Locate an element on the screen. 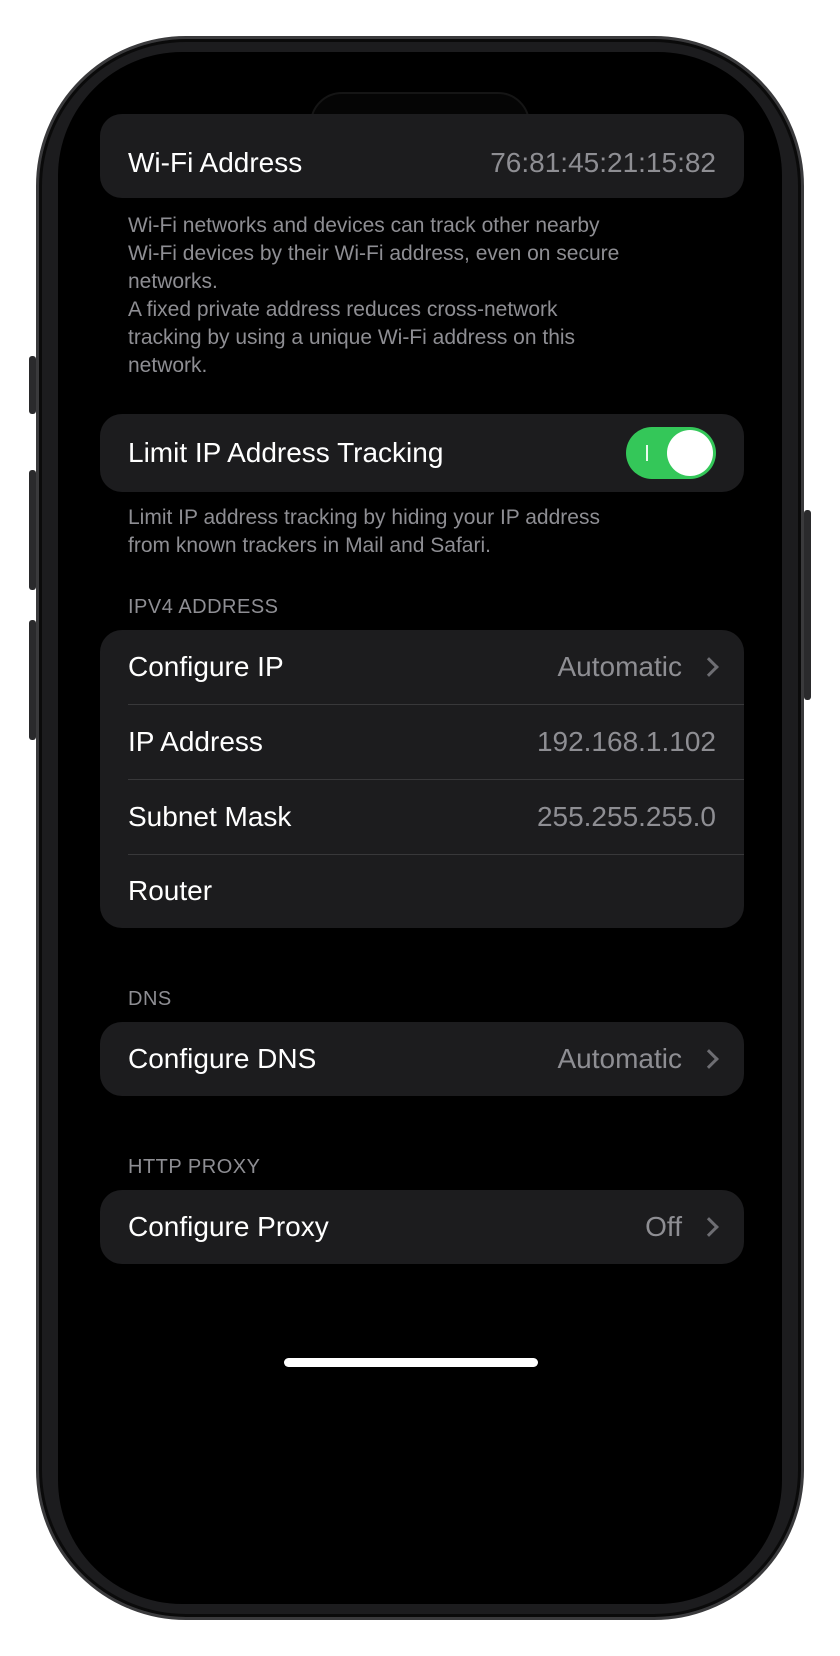  limit-ip-row: Limit IP Address Tracking is located at coordinates (422, 453).